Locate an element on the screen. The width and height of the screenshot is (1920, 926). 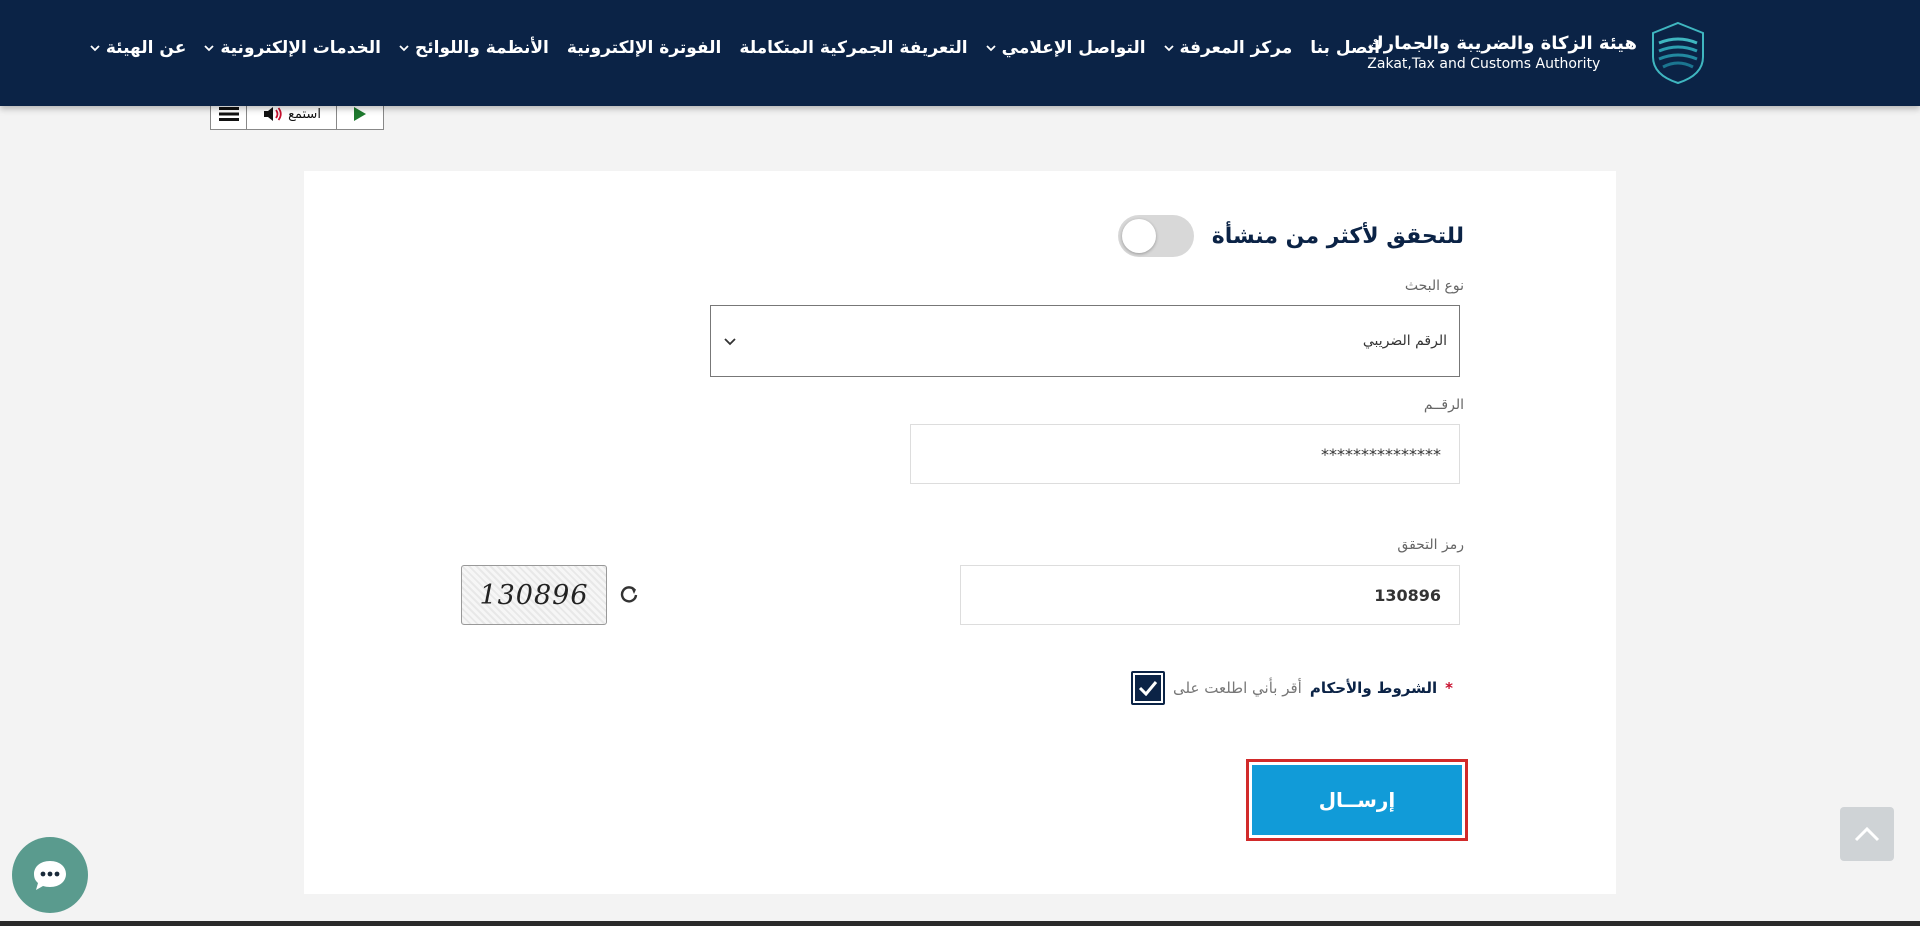
zatca-logo-icon is located at coordinates (1678, 53).